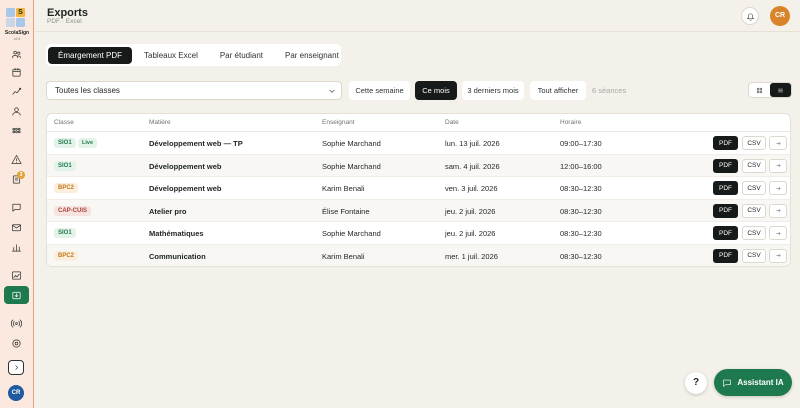 This screenshot has width=800, height=408. What do you see at coordinates (780, 16) in the screenshot?
I see `user-avatar: CR` at bounding box center [780, 16].